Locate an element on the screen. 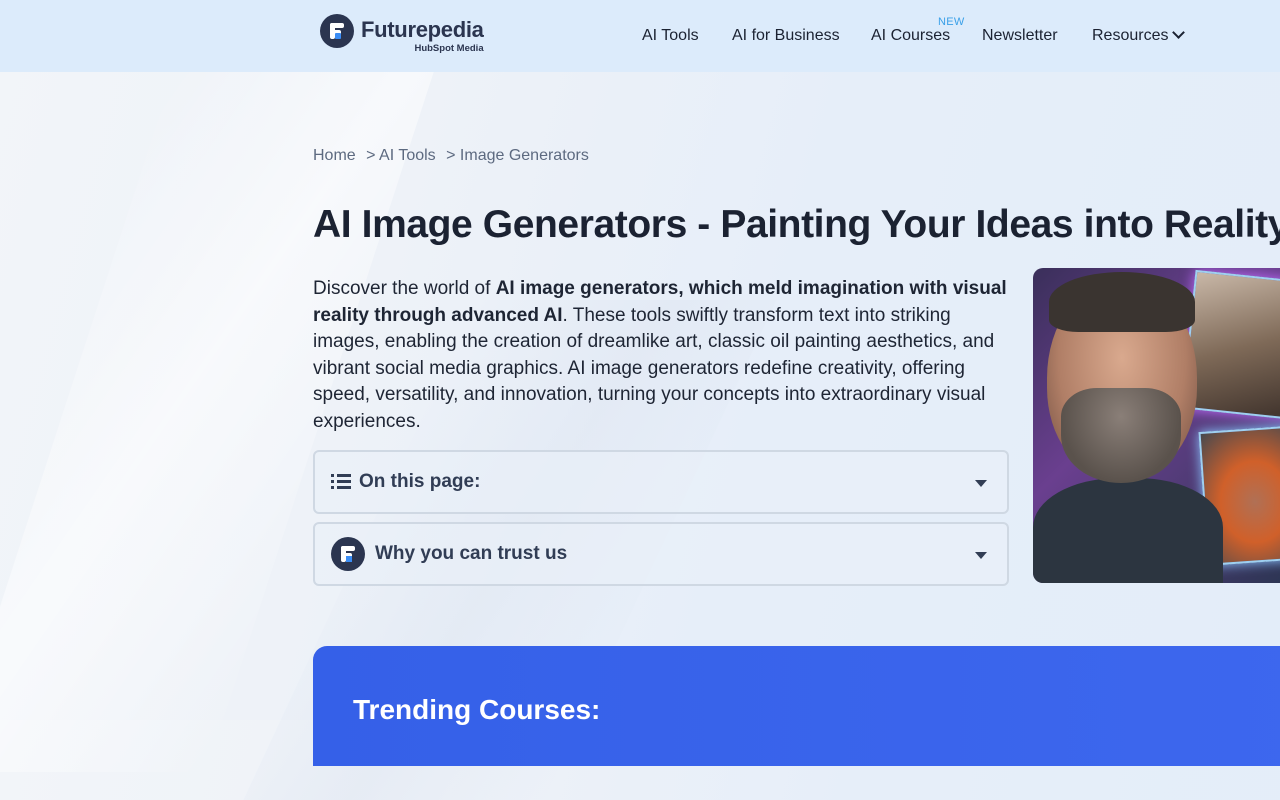 The height and width of the screenshot is (800, 1280). logo-subtitle: HubSpot Media is located at coordinates (449, 48).